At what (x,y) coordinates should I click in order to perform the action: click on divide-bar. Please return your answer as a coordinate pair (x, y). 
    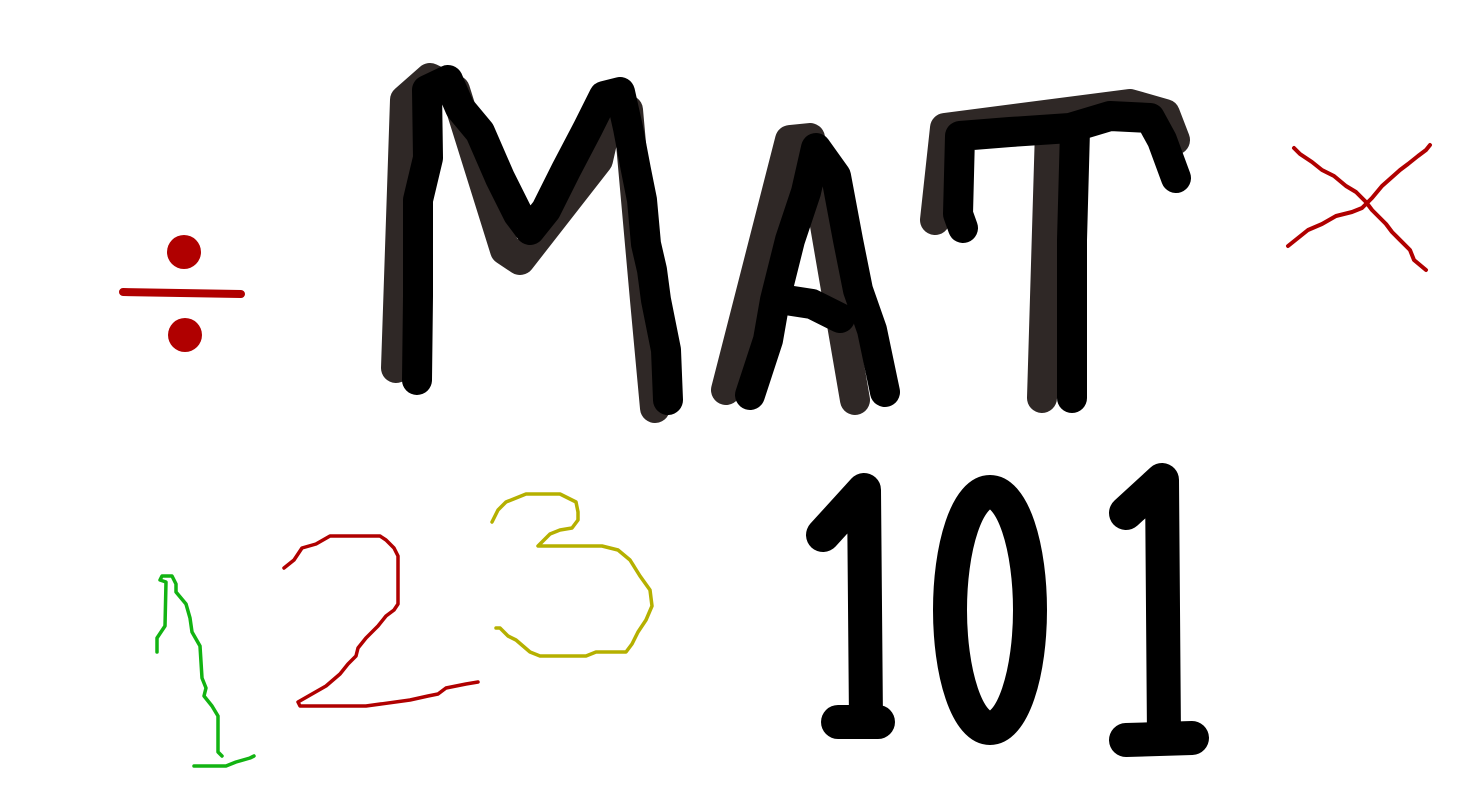
    Looking at the image, I should click on (182, 293).